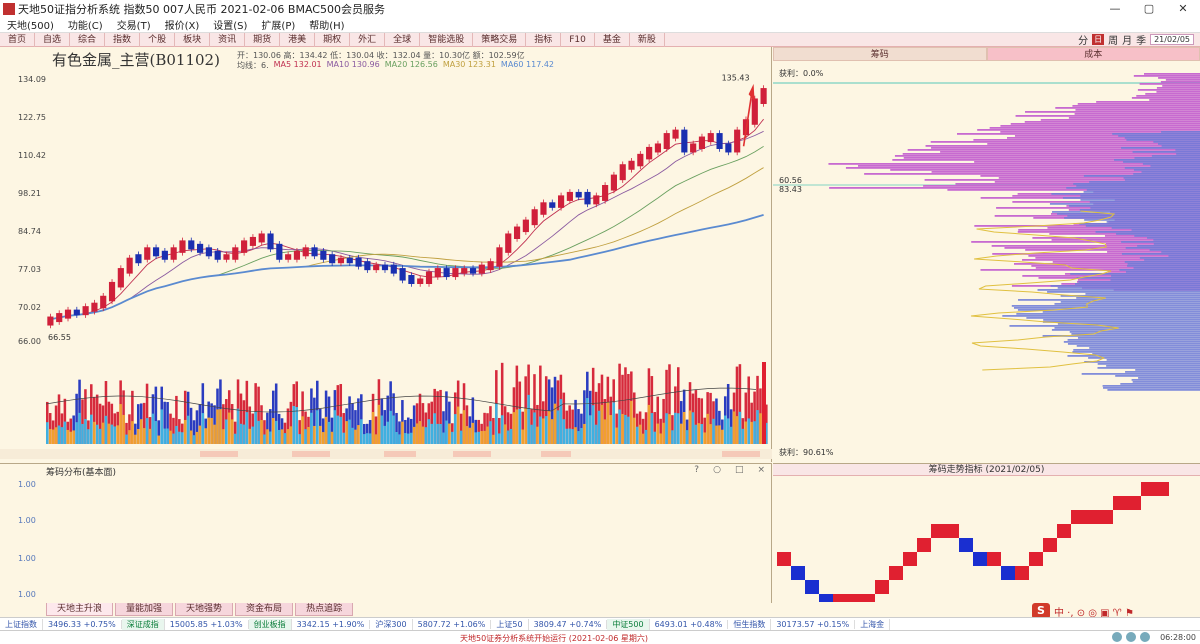 The image size is (1200, 644). What do you see at coordinates (80, 609) in the screenshot?
I see `tab-indicator: 天地主升浪` at bounding box center [80, 609].